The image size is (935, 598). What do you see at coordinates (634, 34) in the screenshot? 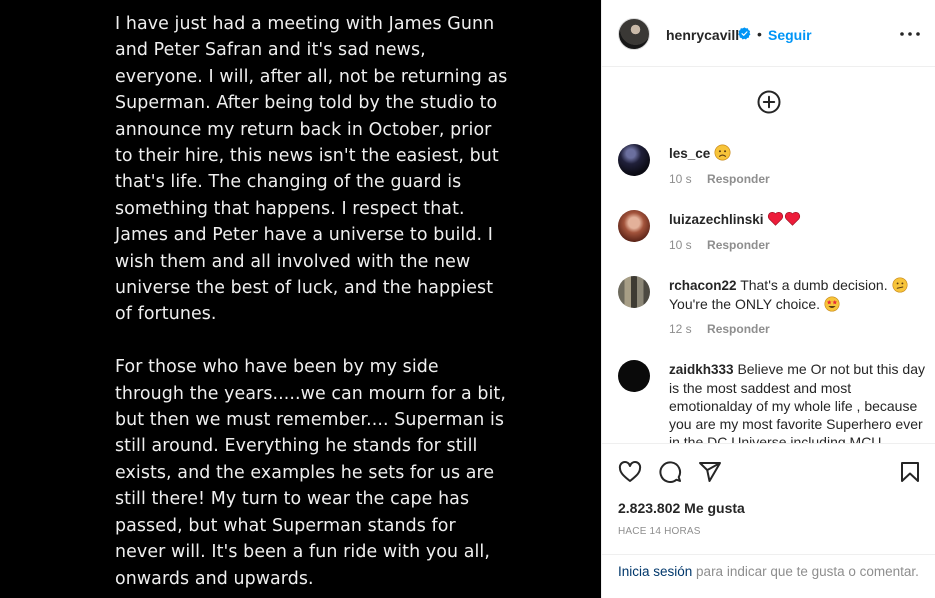
I see `author-avatar` at bounding box center [634, 34].